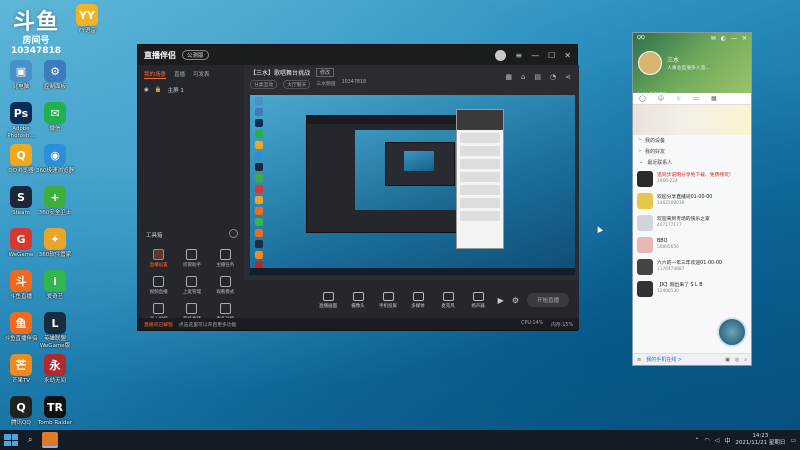 The height and width of the screenshot is (450, 800). I want to click on lock-icon: 🔒, so click(158, 90).